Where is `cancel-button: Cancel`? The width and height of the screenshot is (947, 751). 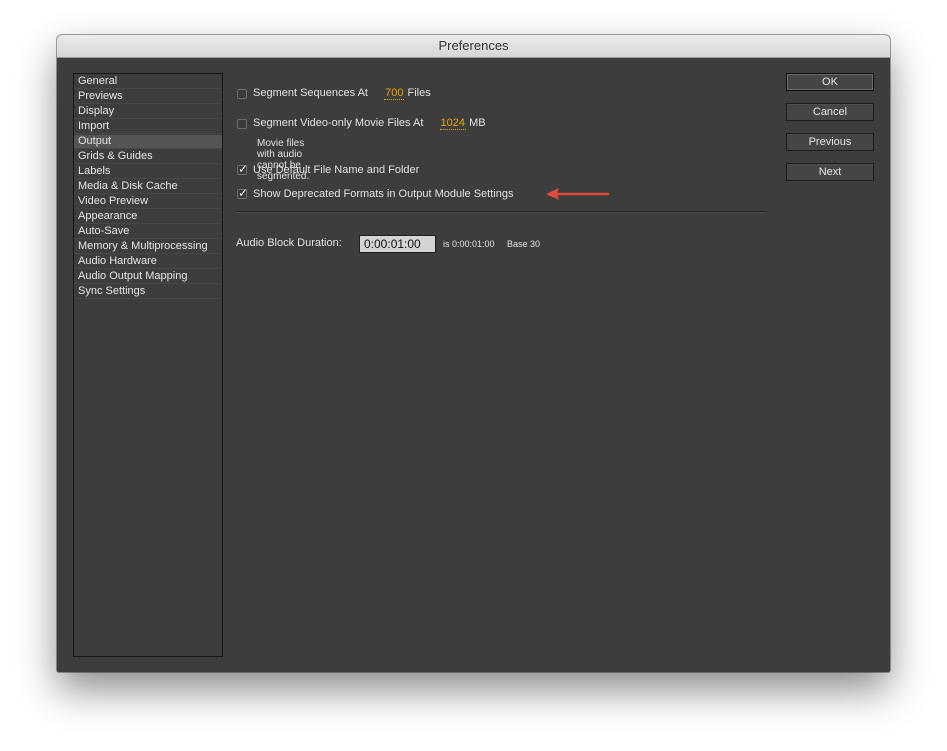
cancel-button: Cancel is located at coordinates (830, 112).